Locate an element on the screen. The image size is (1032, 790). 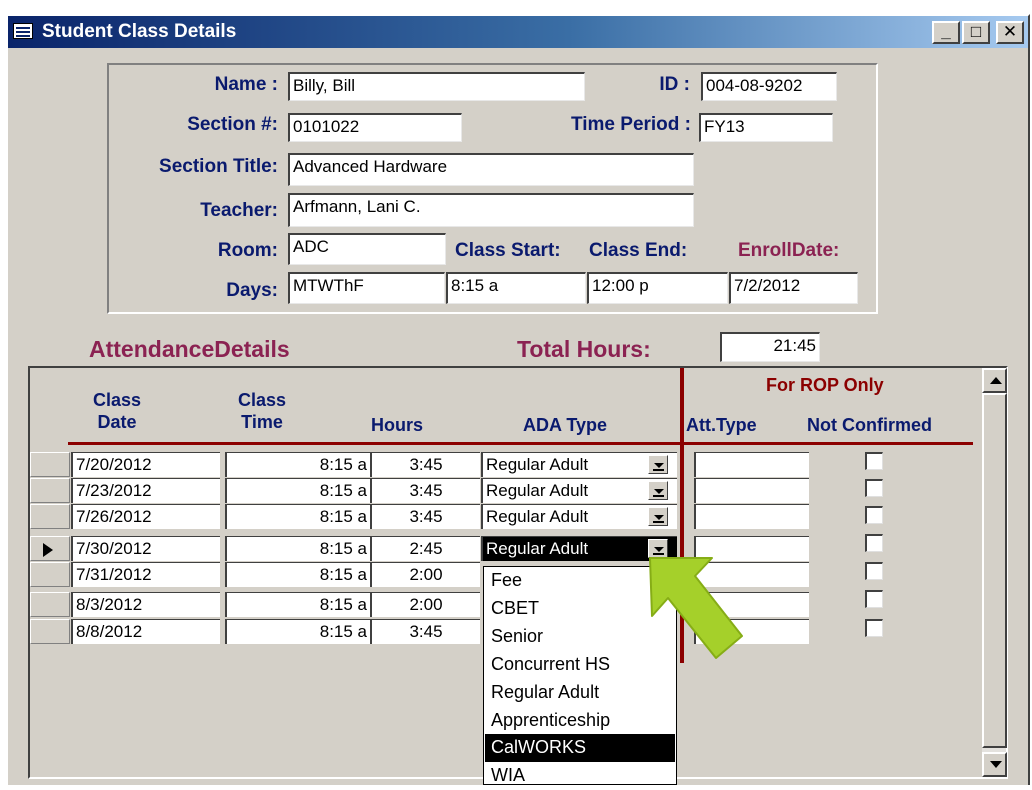
scroll-up-button is located at coordinates (994, 380).